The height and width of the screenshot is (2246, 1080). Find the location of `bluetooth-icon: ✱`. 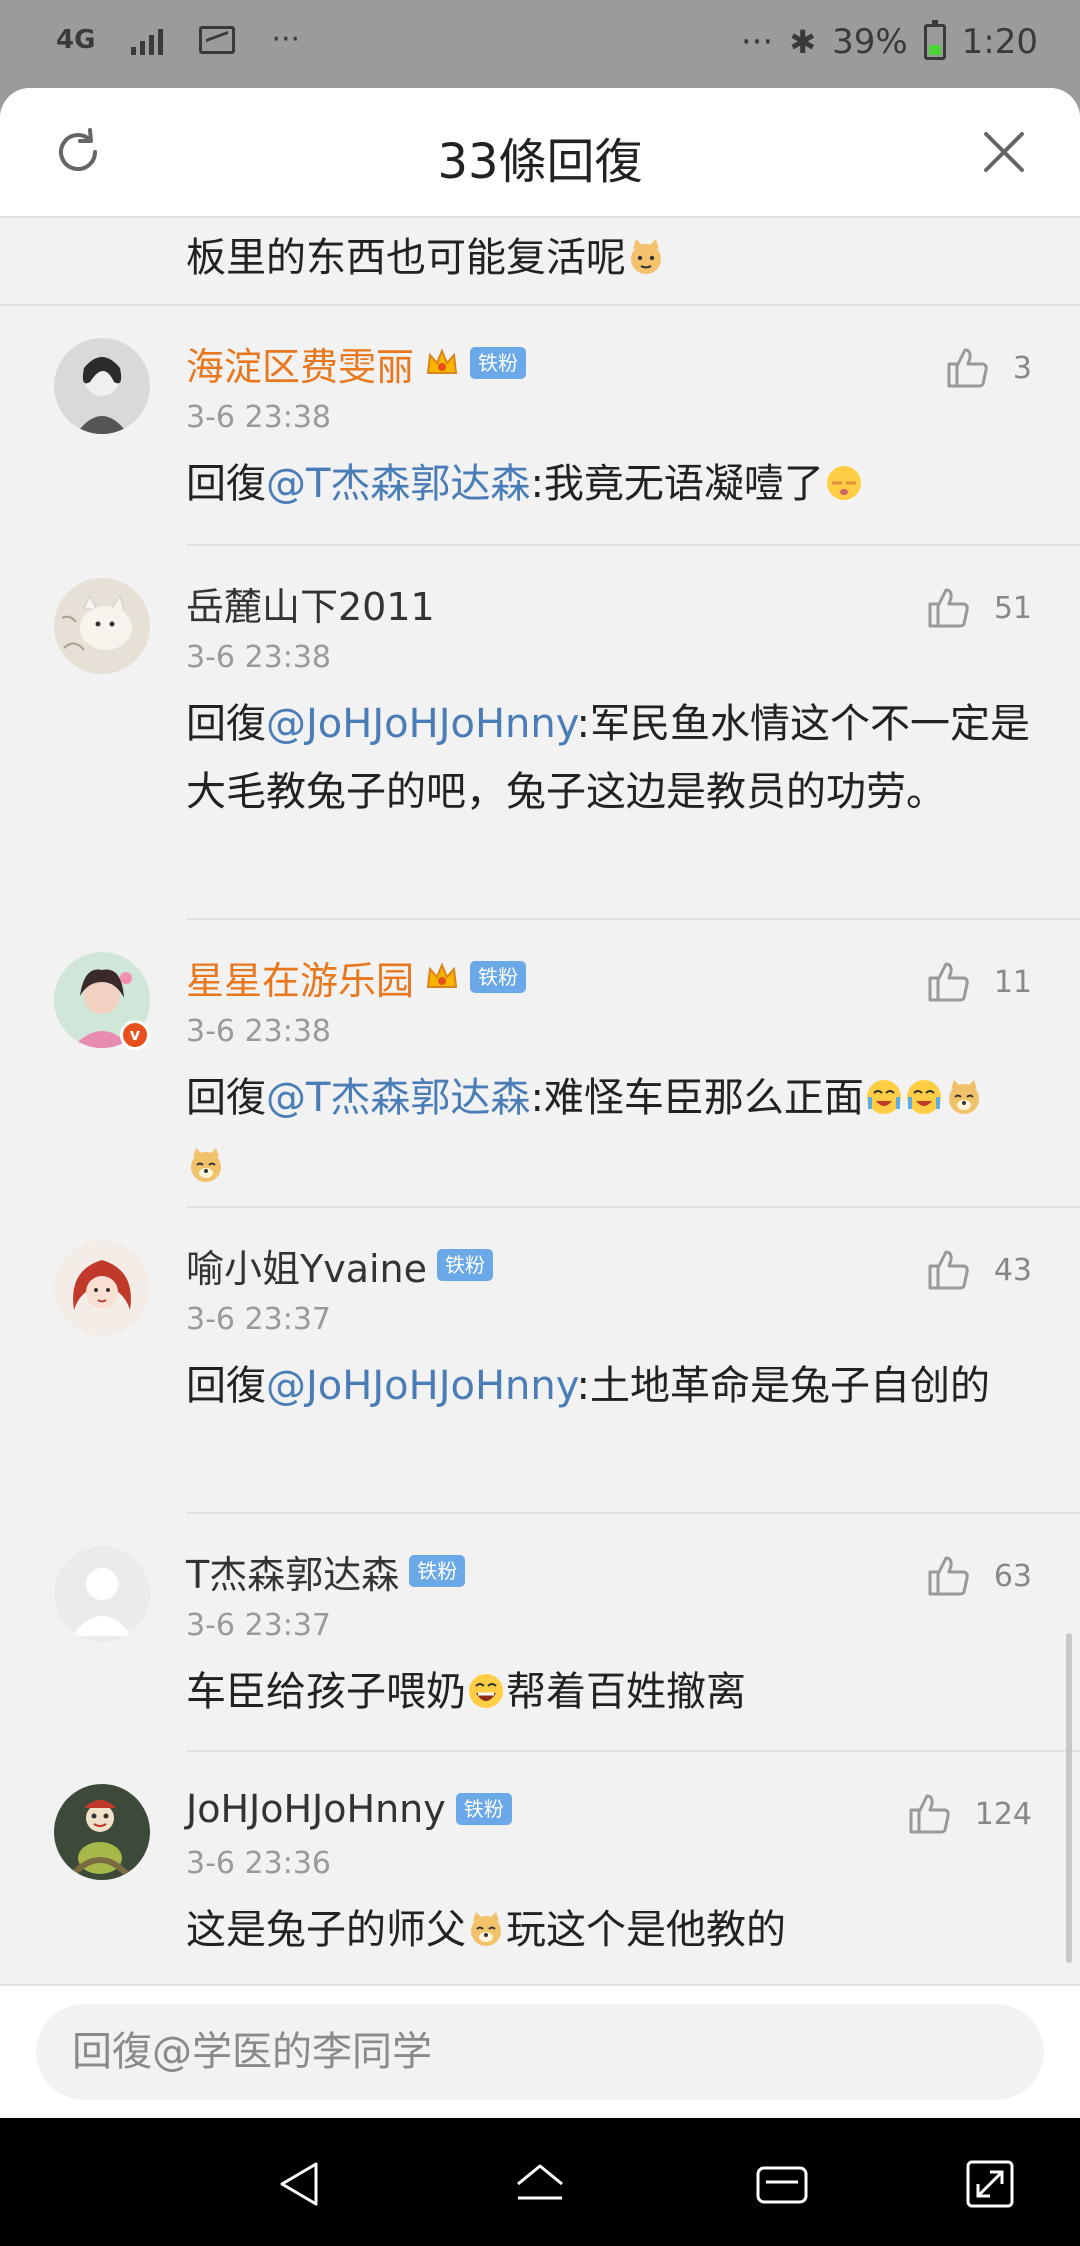

bluetooth-icon: ✱ is located at coordinates (803, 42).